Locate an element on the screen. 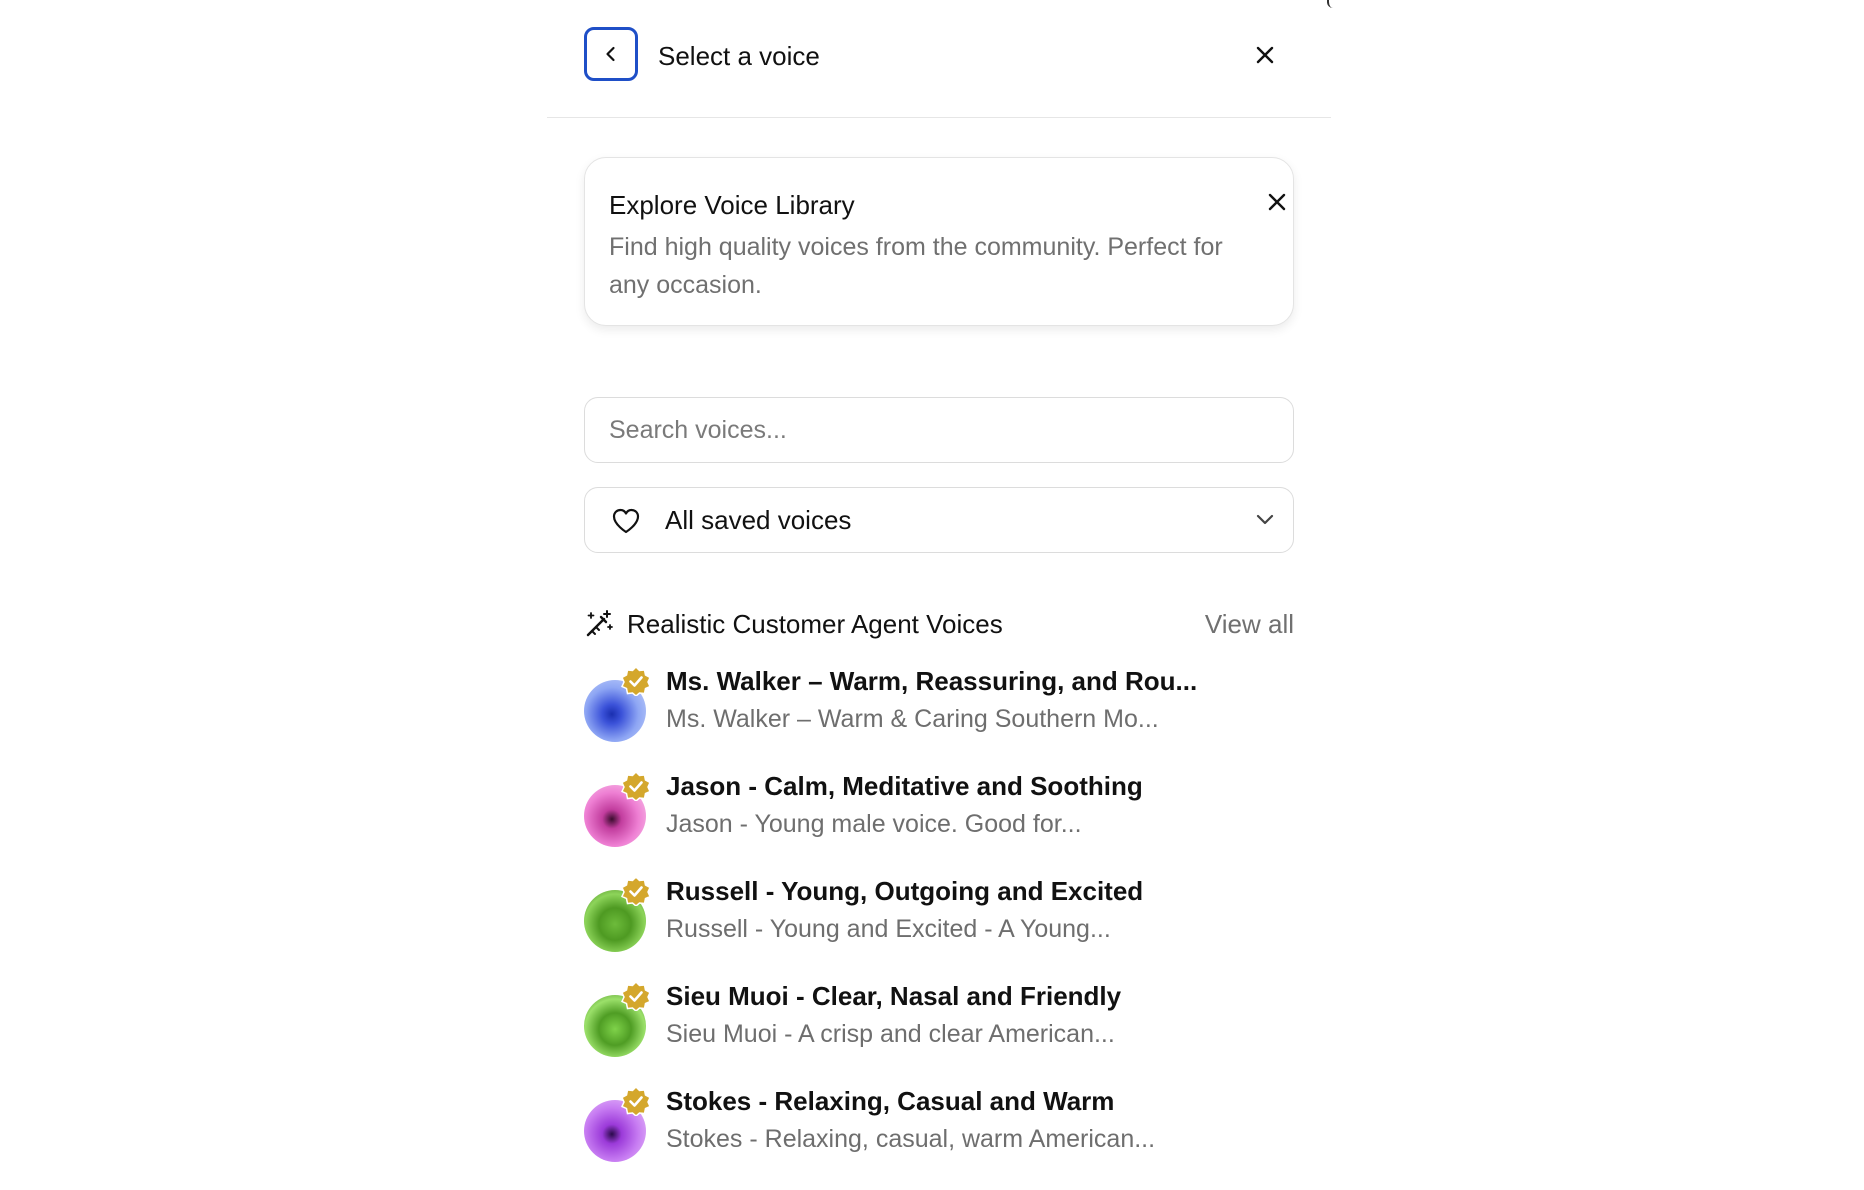 The height and width of the screenshot is (1190, 1864). chevron-left-icon is located at coordinates (610, 54).